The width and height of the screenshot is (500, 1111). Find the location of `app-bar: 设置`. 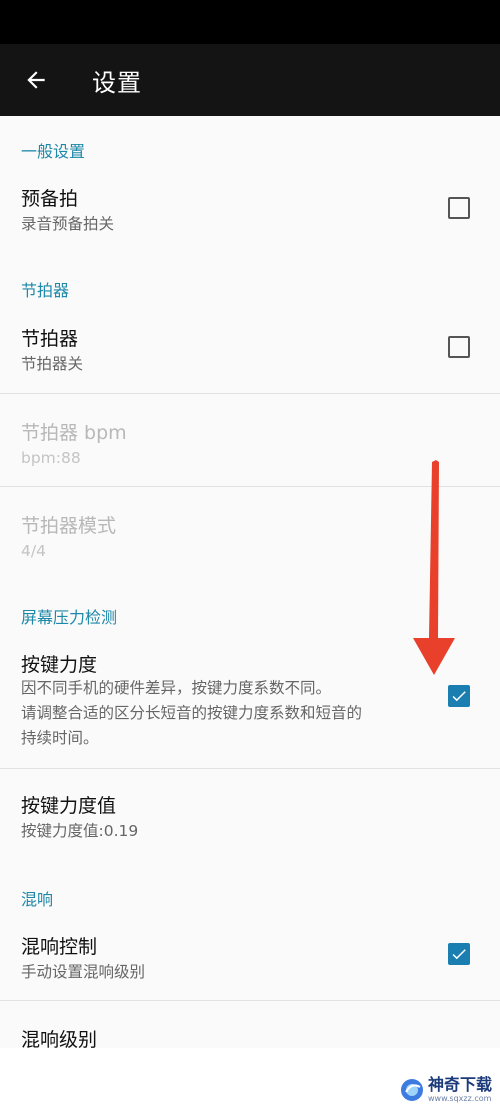

app-bar: 设置 is located at coordinates (250, 80).